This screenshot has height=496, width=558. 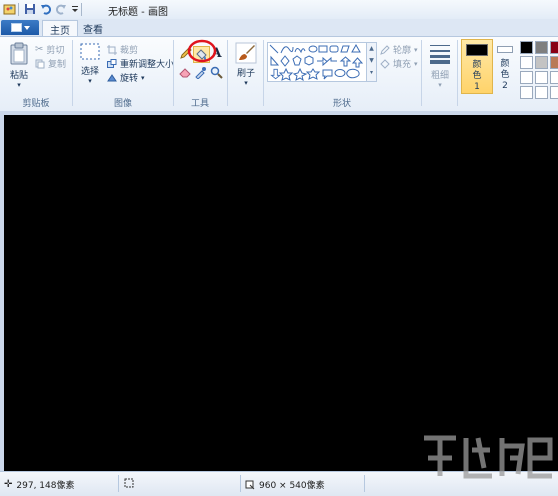 I want to click on highlight-circle, so click(x=202, y=51).